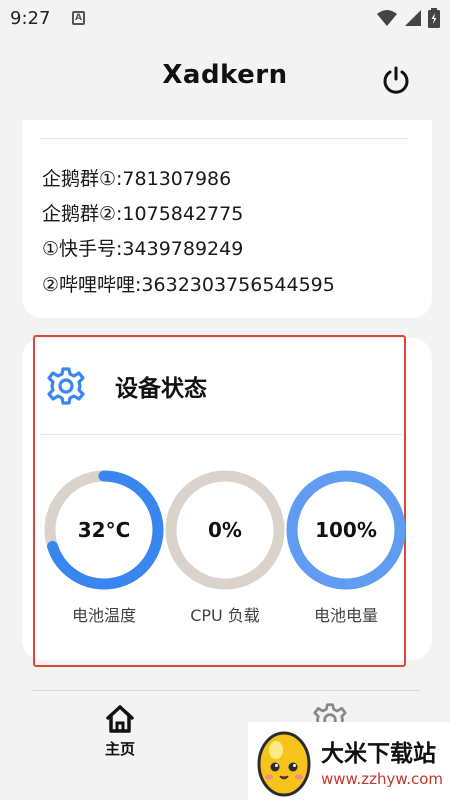  I want to click on gauge-label-battery-temp: 电池温度, so click(103, 615).